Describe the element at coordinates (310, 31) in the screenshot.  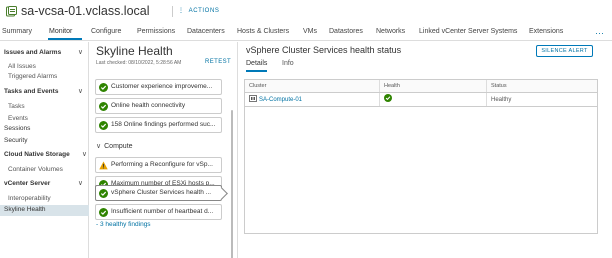
I see `tab-vms: VMs` at that location.